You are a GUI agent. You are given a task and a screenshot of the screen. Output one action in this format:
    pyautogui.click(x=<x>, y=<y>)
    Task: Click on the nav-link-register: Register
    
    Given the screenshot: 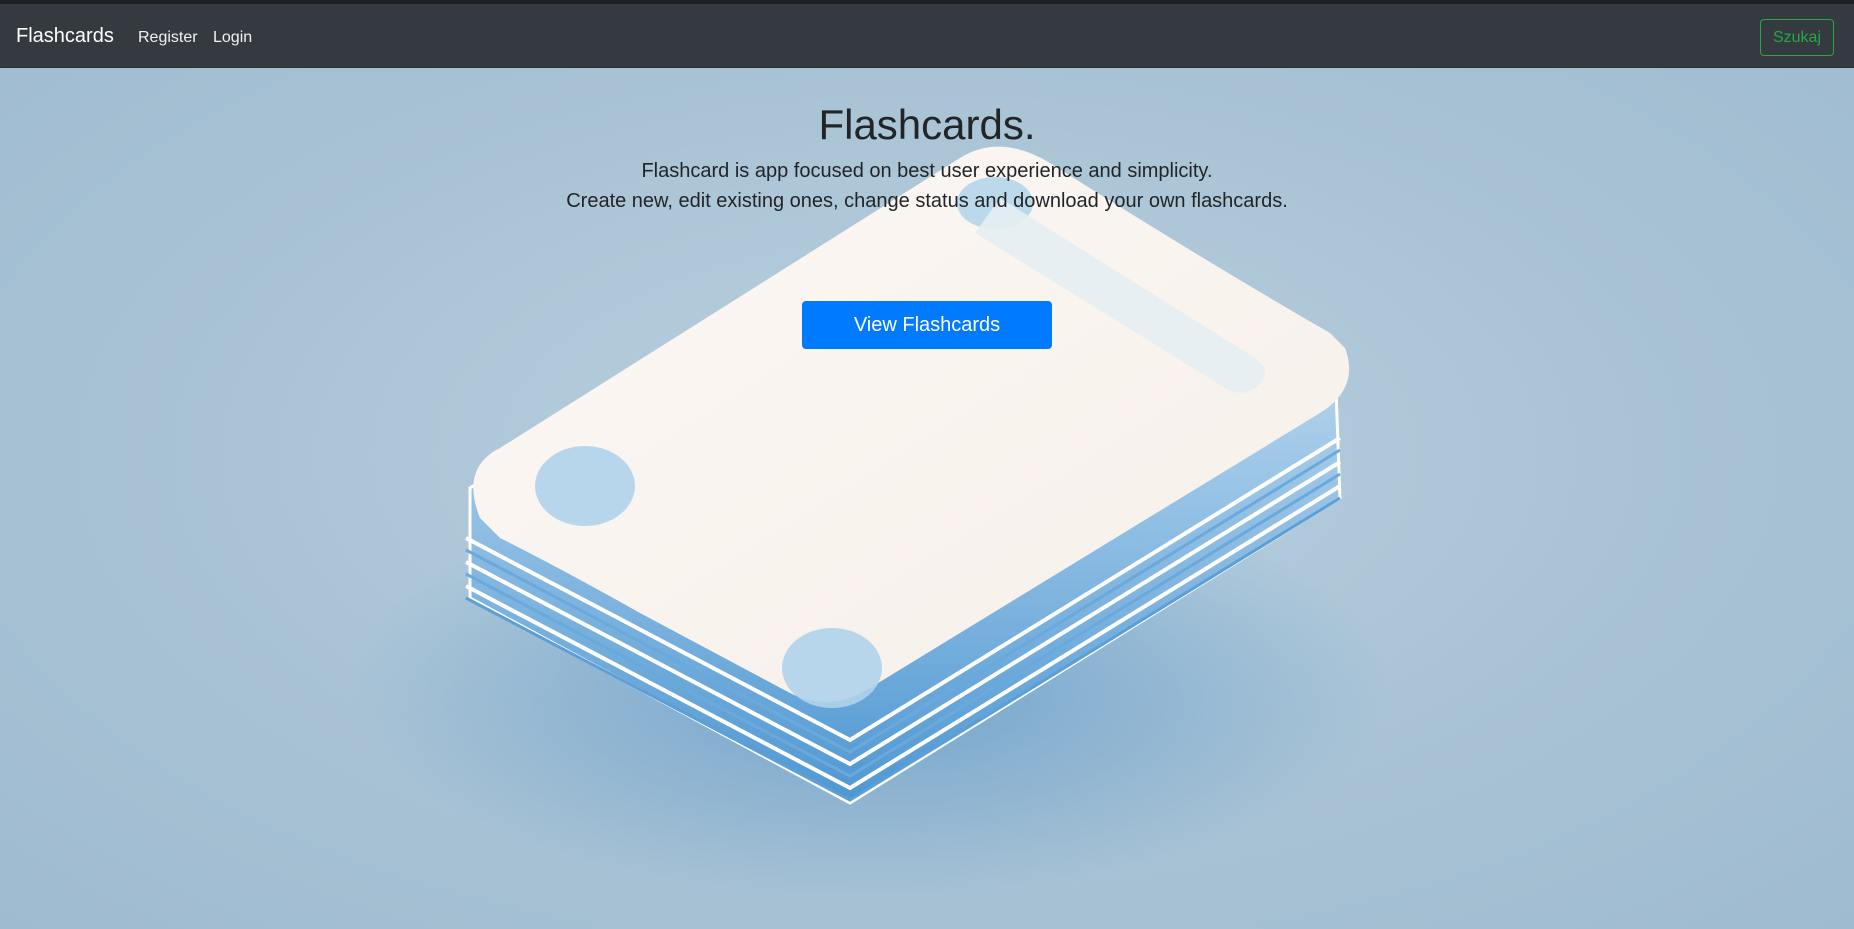 What is the action you would take?
    pyautogui.click(x=168, y=38)
    